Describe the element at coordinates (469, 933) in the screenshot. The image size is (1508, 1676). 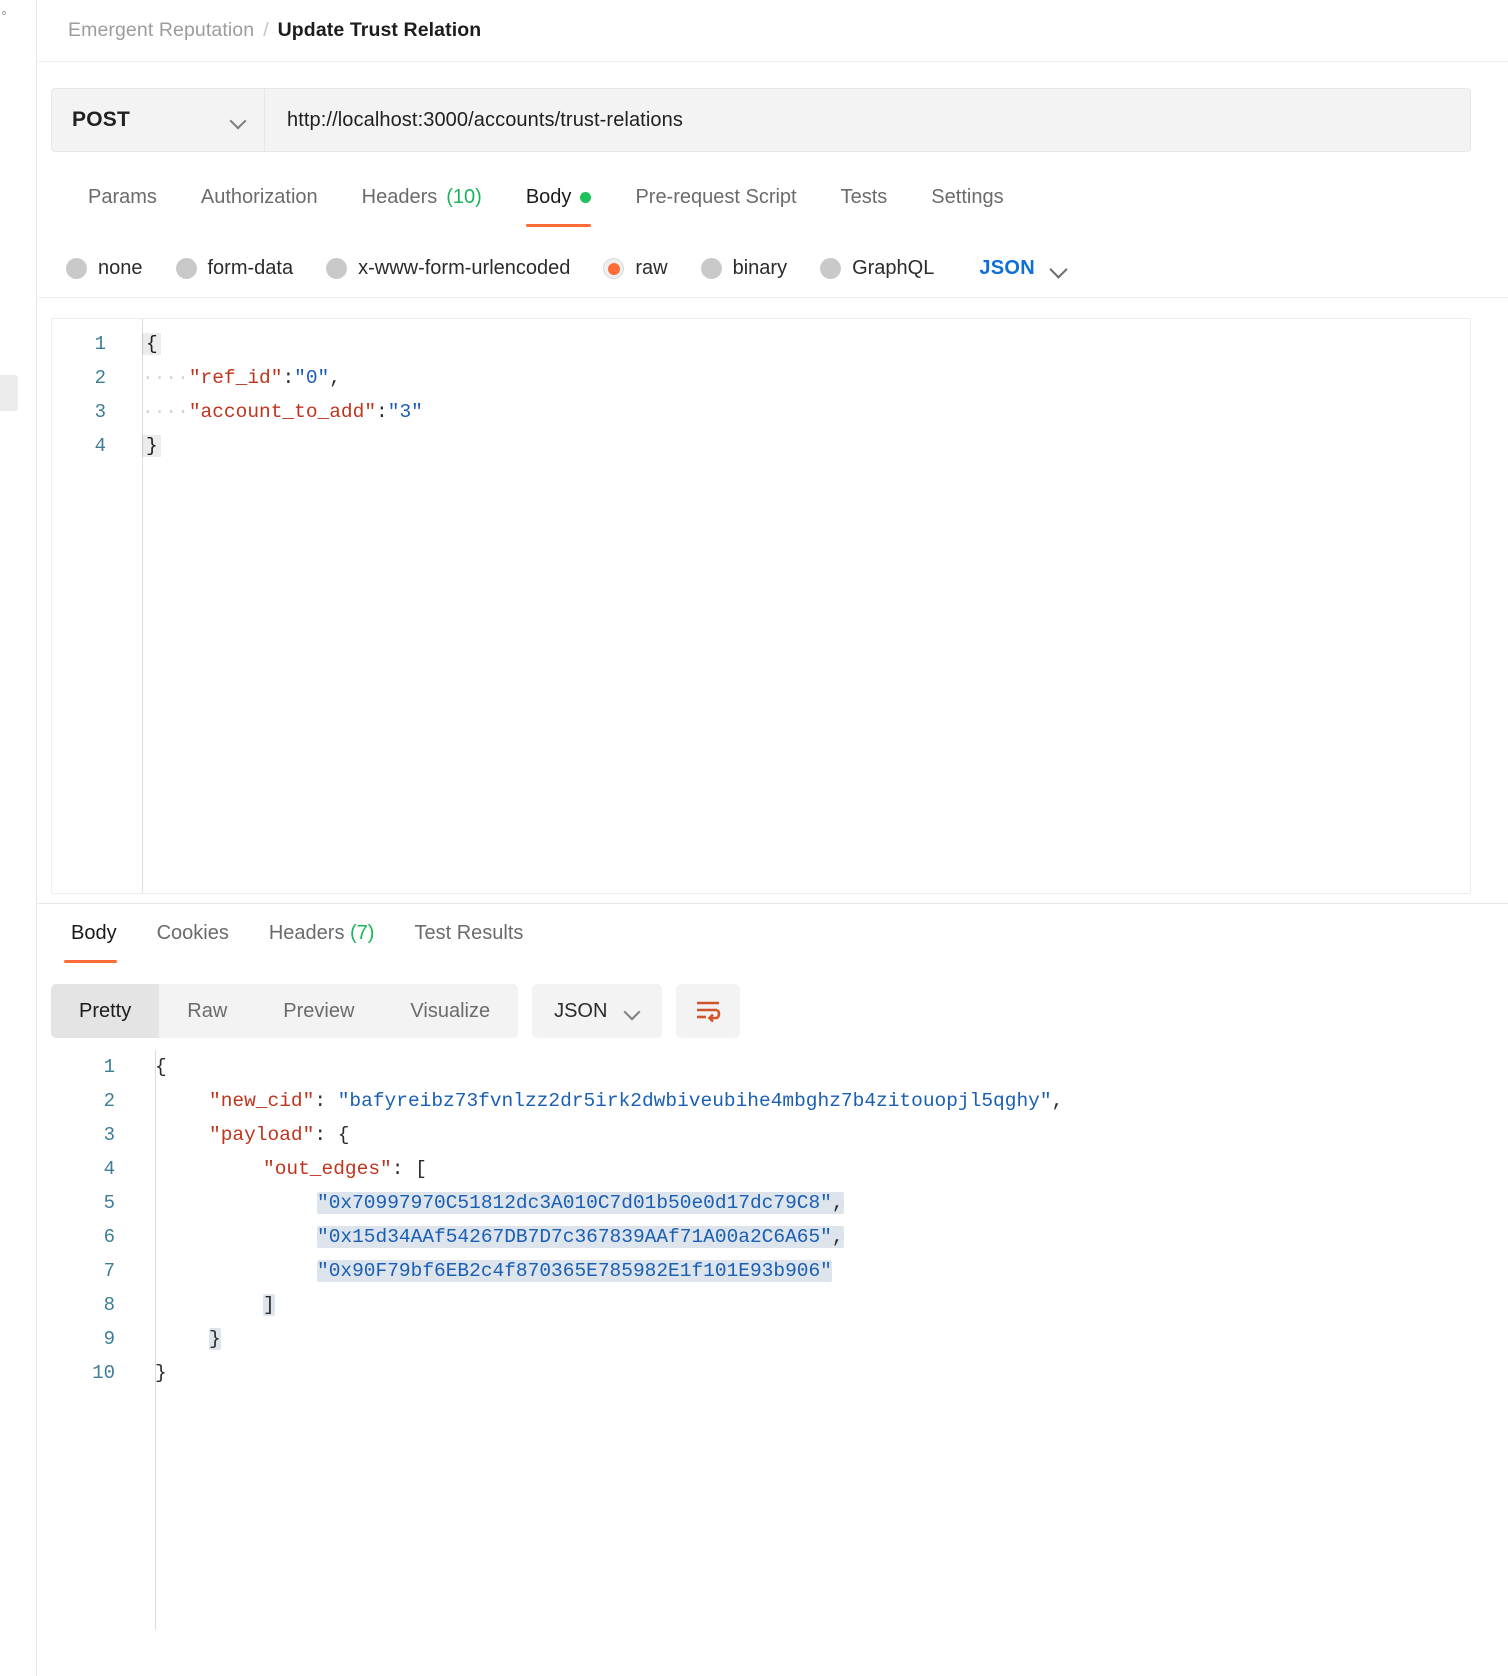
I see `tab-label: Test Results` at that location.